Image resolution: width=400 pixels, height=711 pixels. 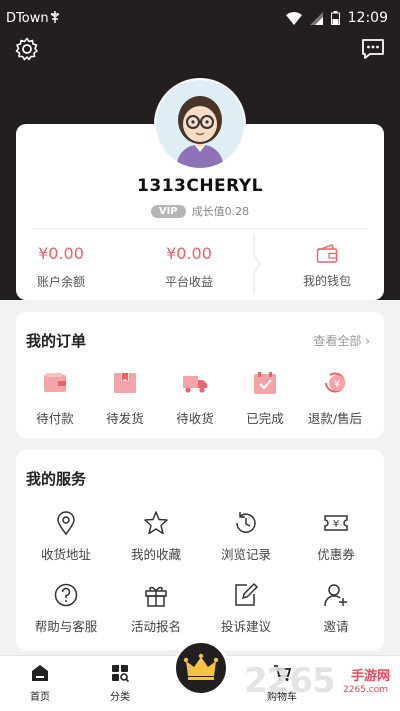 I want to click on nav-cart: 购物车, so click(x=282, y=683).